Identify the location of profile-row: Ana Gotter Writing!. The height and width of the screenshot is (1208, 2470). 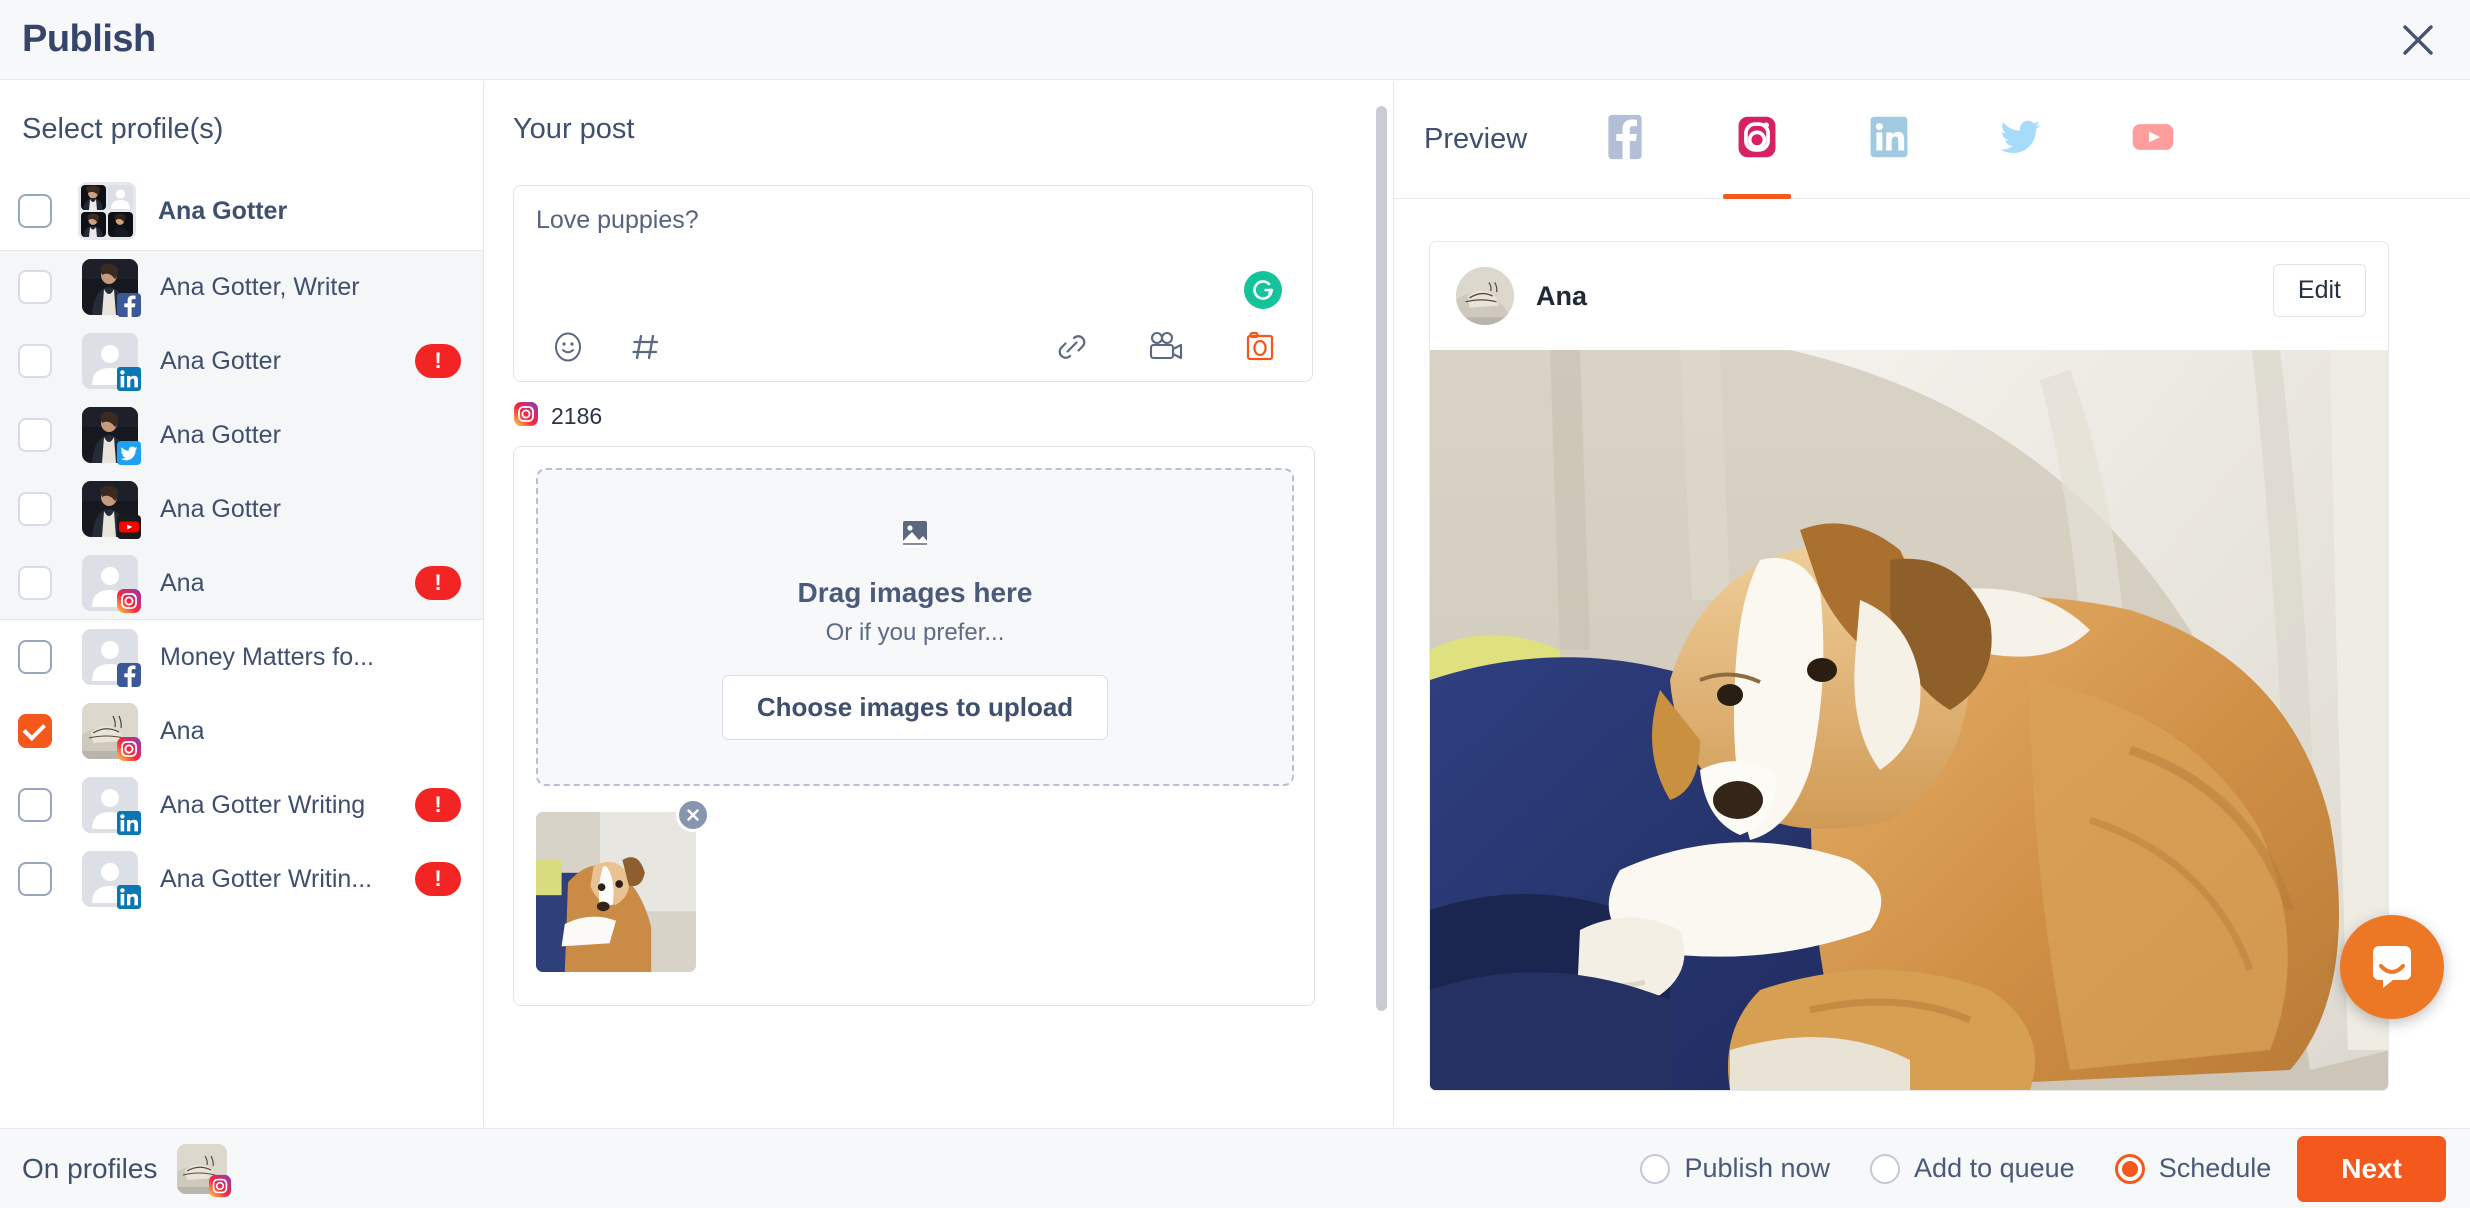
(241, 805).